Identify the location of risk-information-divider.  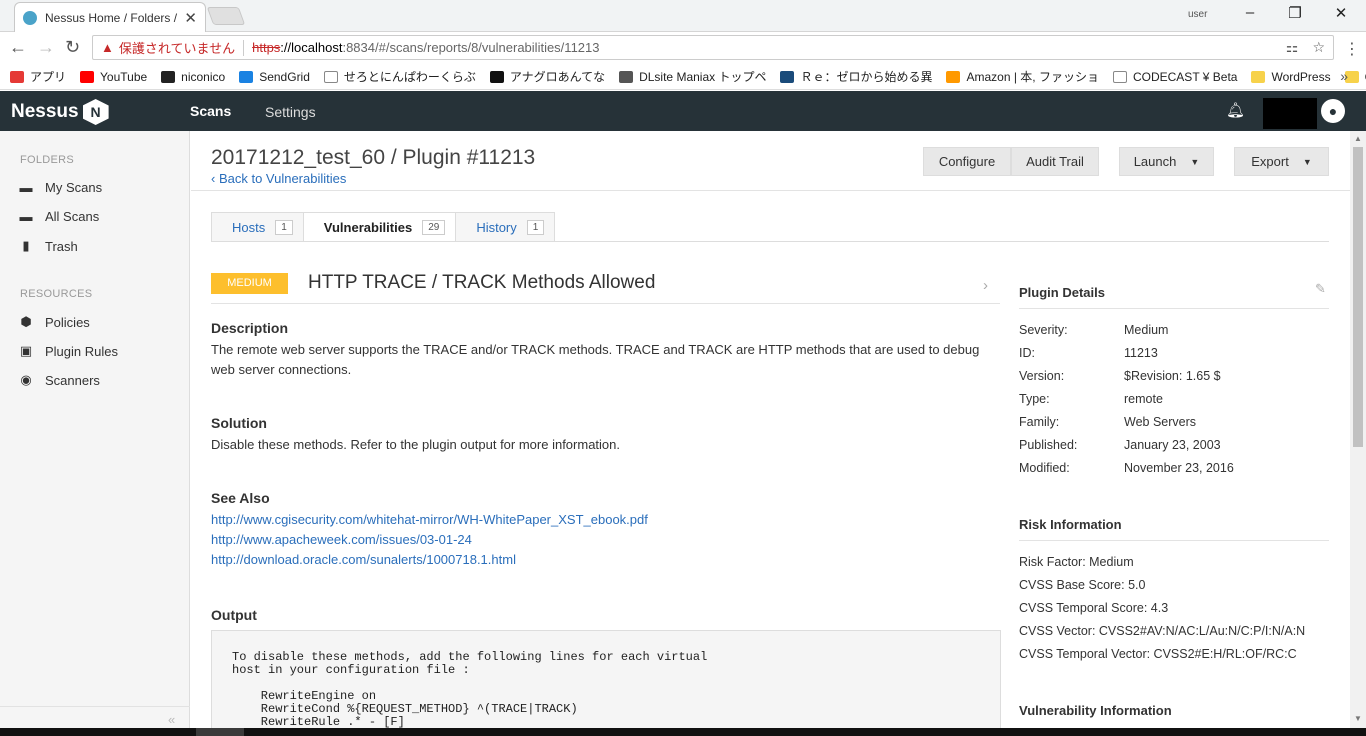
(1174, 540).